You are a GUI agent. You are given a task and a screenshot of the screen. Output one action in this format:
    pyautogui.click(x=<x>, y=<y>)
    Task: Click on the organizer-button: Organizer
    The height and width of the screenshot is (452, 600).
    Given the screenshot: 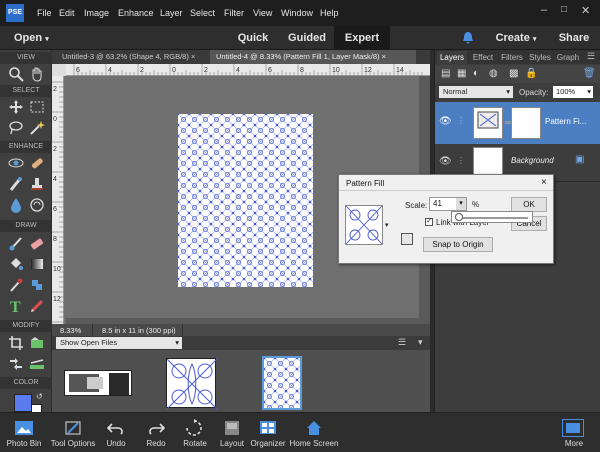 What is the action you would take?
    pyautogui.click(x=268, y=443)
    